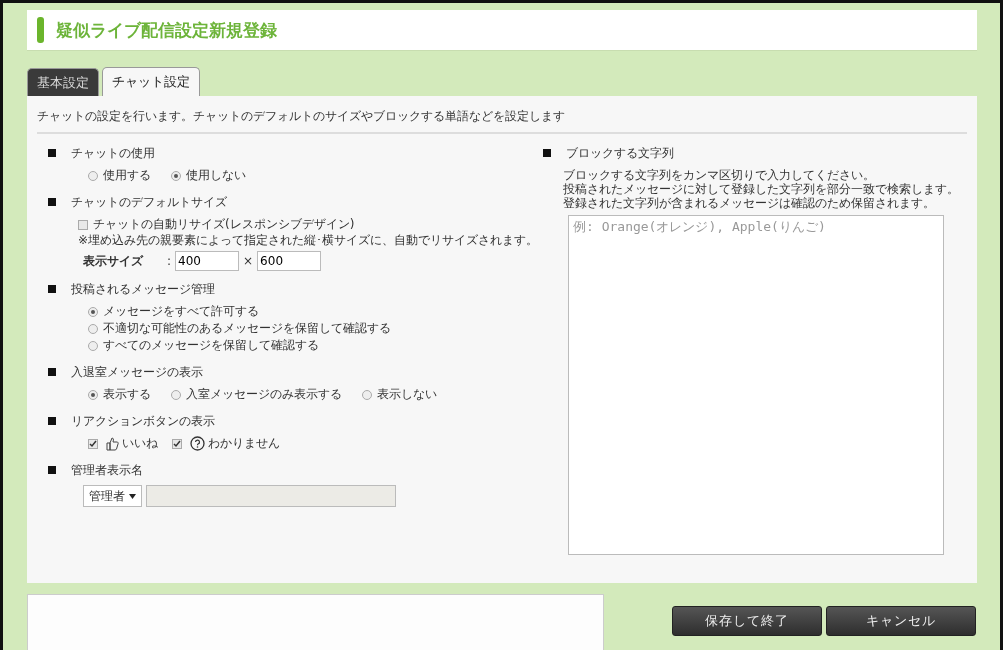  What do you see at coordinates (169, 261) in the screenshot?
I see `colon-text: :` at bounding box center [169, 261].